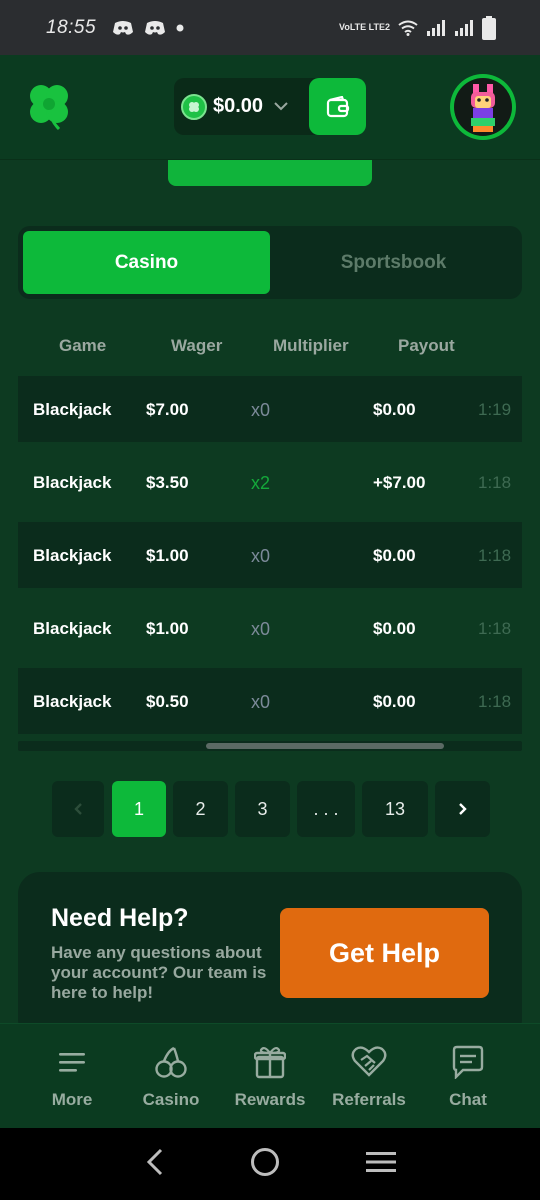  What do you see at coordinates (49, 106) in the screenshot?
I see `clover-logo-icon` at bounding box center [49, 106].